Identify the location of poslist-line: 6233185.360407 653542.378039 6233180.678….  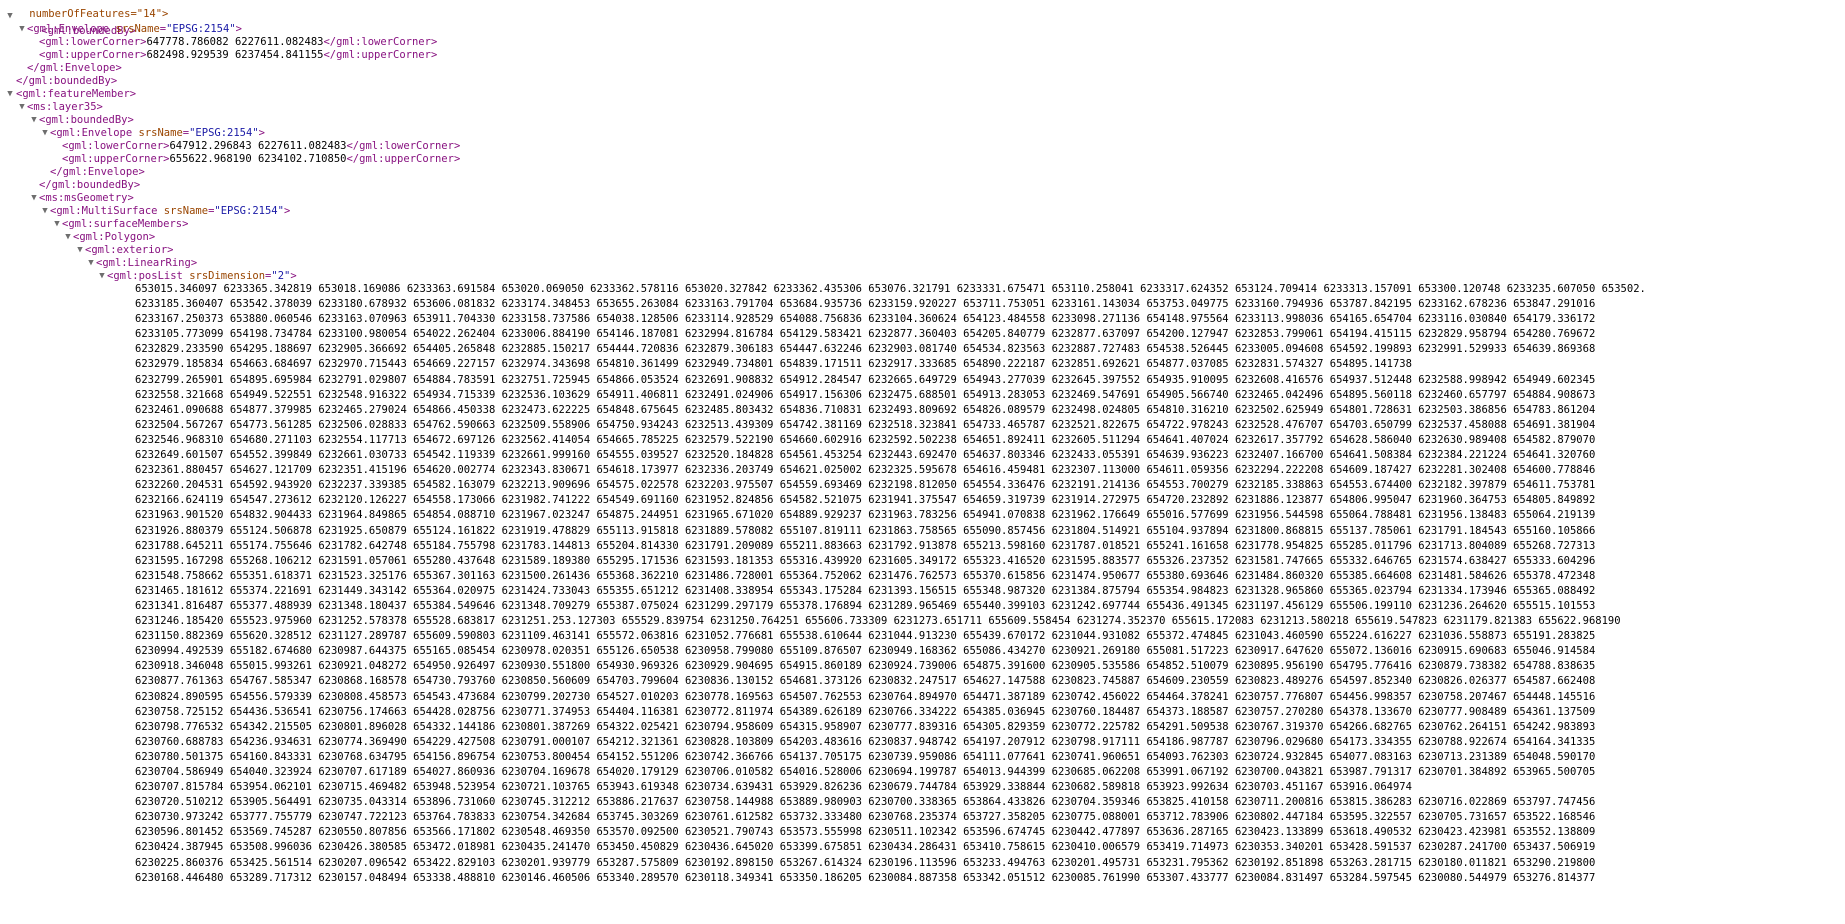
(865, 304).